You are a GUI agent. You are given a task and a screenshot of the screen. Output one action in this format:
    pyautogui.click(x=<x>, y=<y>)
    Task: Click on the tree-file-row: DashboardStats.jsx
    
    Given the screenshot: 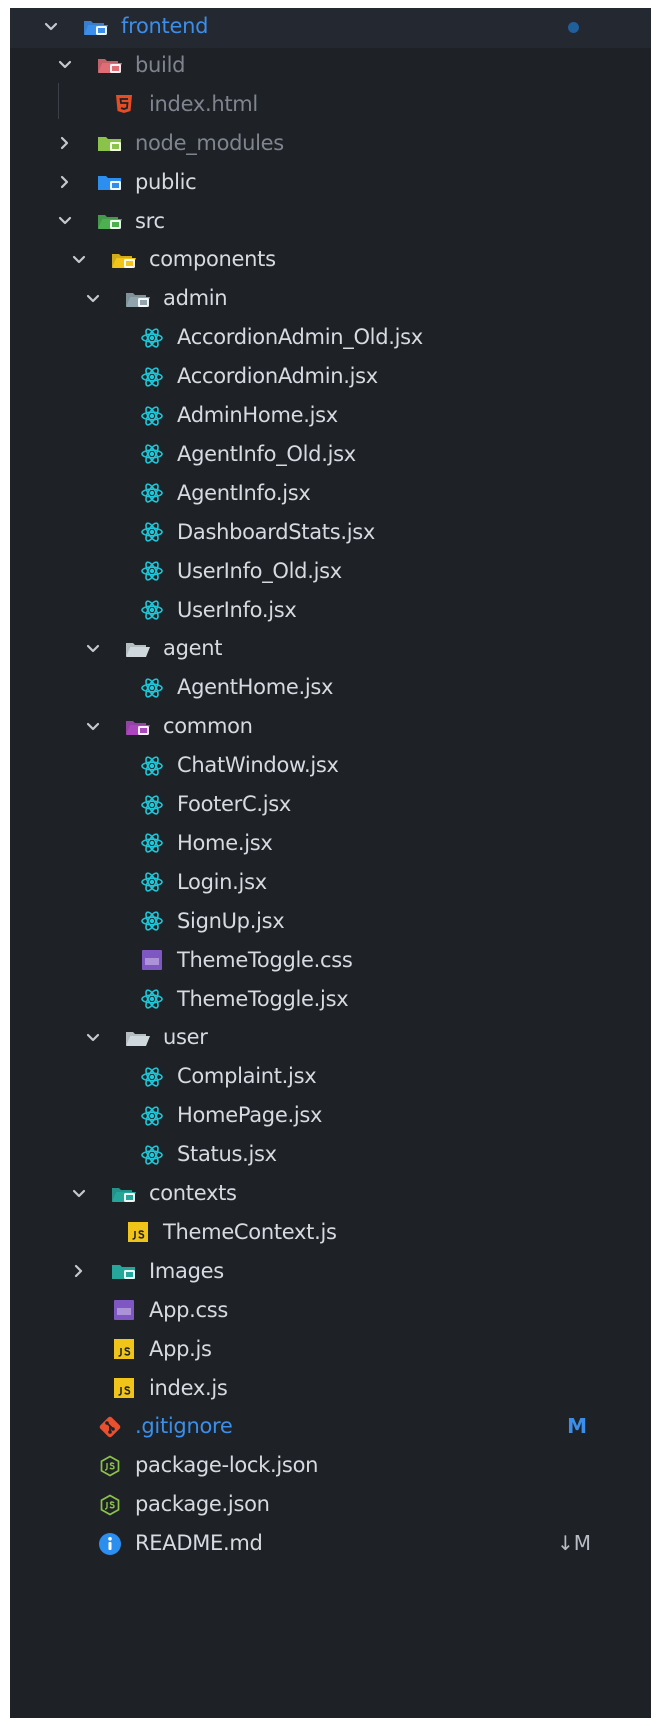 What is the action you would take?
    pyautogui.click(x=330, y=532)
    